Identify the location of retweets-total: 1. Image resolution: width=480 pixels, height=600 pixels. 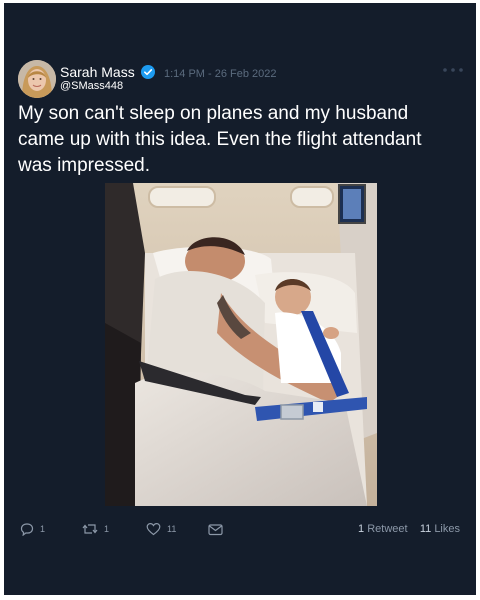
(361, 529).